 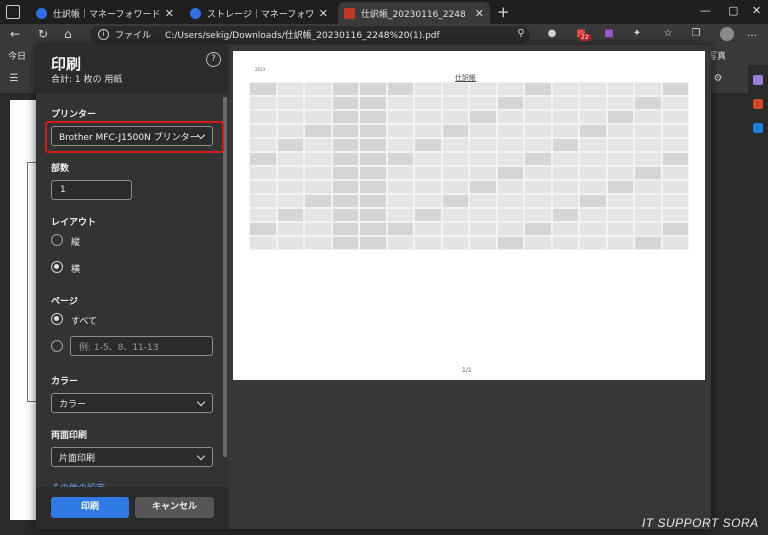 What do you see at coordinates (141, 346) in the screenshot?
I see `pages-custom-input: 例: 1-5、8、11-13` at bounding box center [141, 346].